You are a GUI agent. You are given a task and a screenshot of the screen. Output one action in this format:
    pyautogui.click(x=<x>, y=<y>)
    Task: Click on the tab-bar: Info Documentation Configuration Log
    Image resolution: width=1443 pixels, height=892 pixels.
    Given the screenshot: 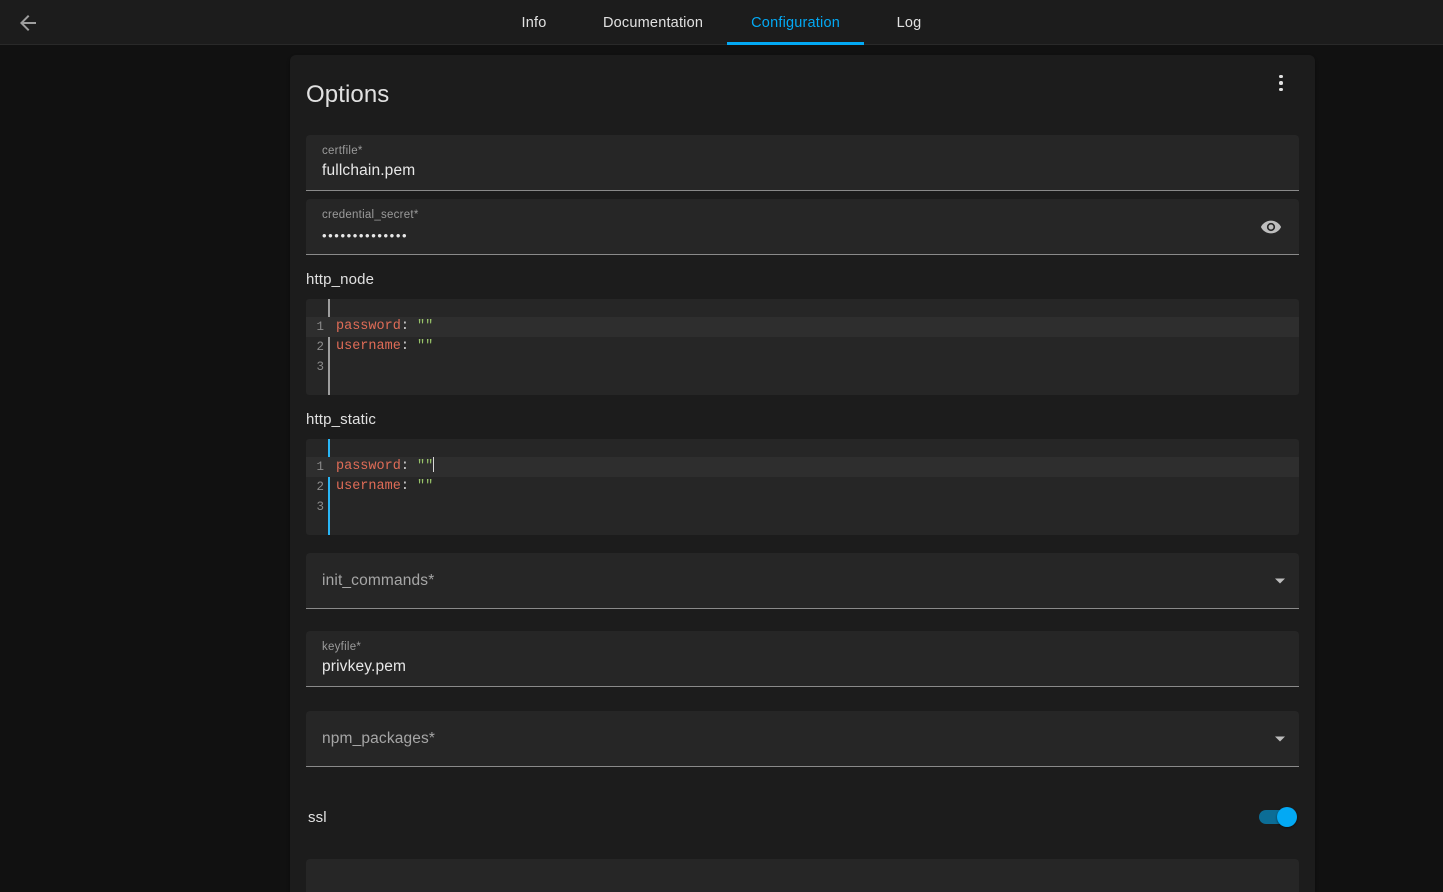 What is the action you would take?
    pyautogui.click(x=721, y=22)
    